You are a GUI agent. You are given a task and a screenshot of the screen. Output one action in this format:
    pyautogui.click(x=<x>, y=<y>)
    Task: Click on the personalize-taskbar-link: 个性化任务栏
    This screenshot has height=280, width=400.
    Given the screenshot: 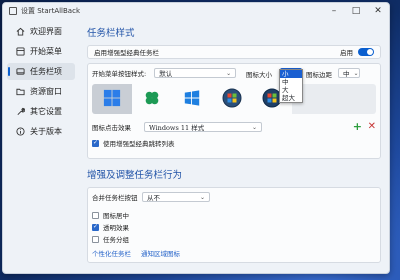 What is the action you would take?
    pyautogui.click(x=111, y=253)
    